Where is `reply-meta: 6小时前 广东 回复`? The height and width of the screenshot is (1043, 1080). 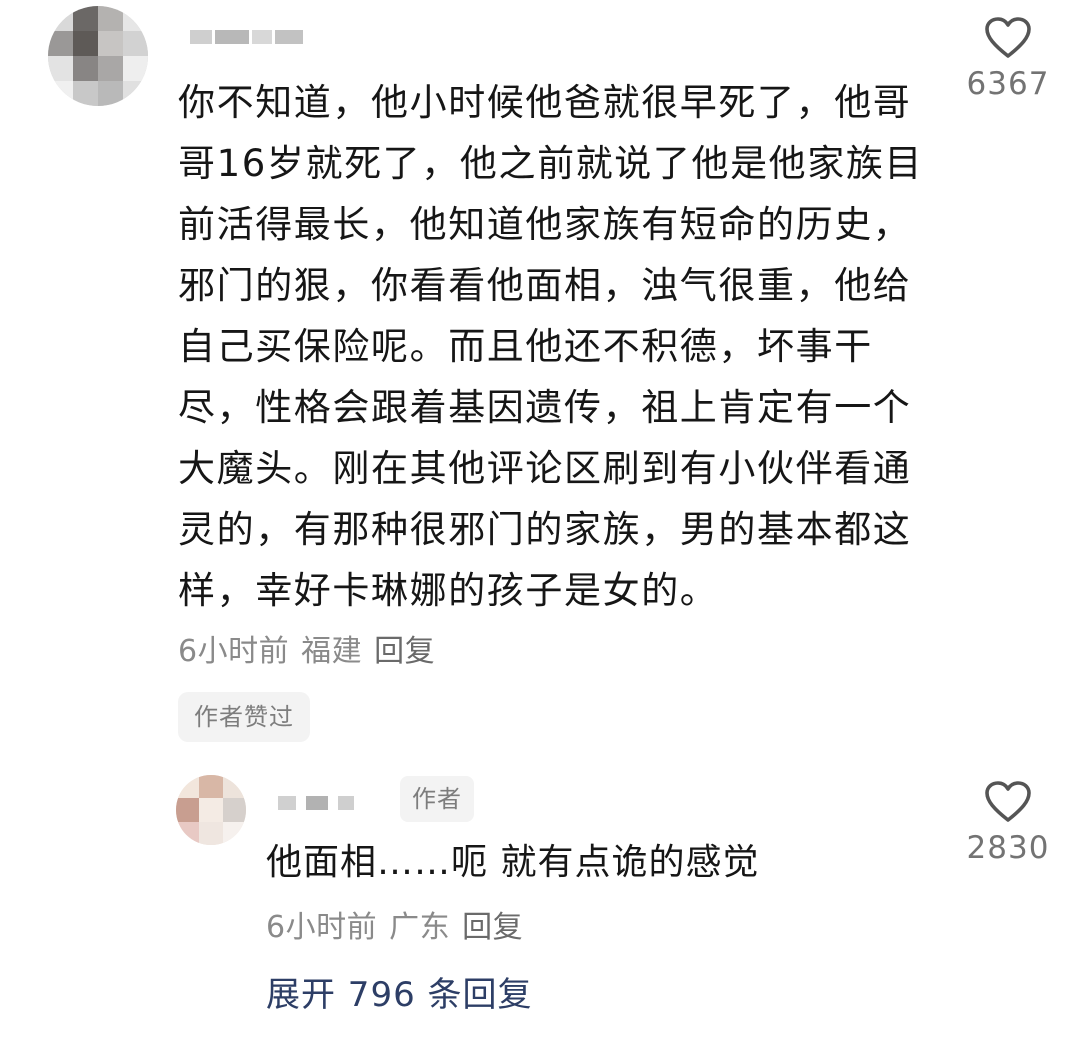 reply-meta: 6小时前 广东 回复 is located at coordinates (394, 924).